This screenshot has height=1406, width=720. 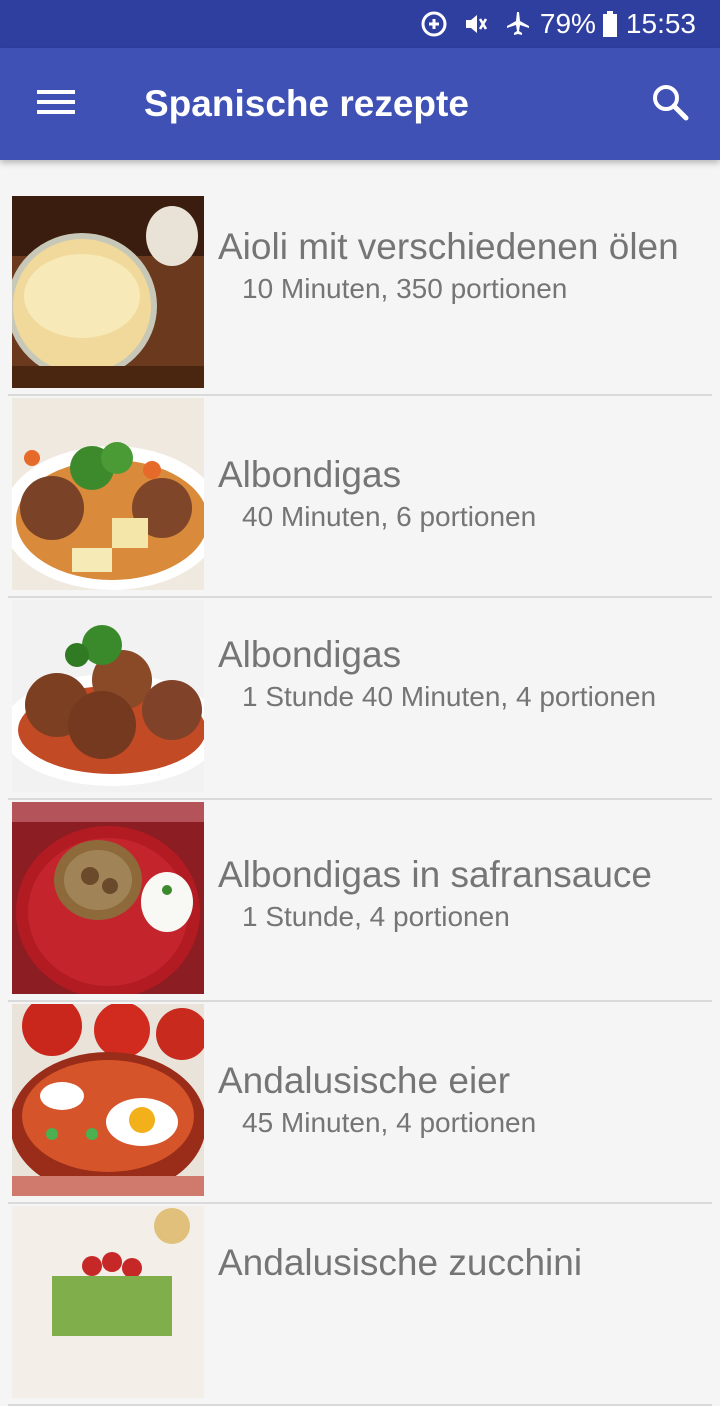 What do you see at coordinates (476, 24) in the screenshot?
I see `mute-icon` at bounding box center [476, 24].